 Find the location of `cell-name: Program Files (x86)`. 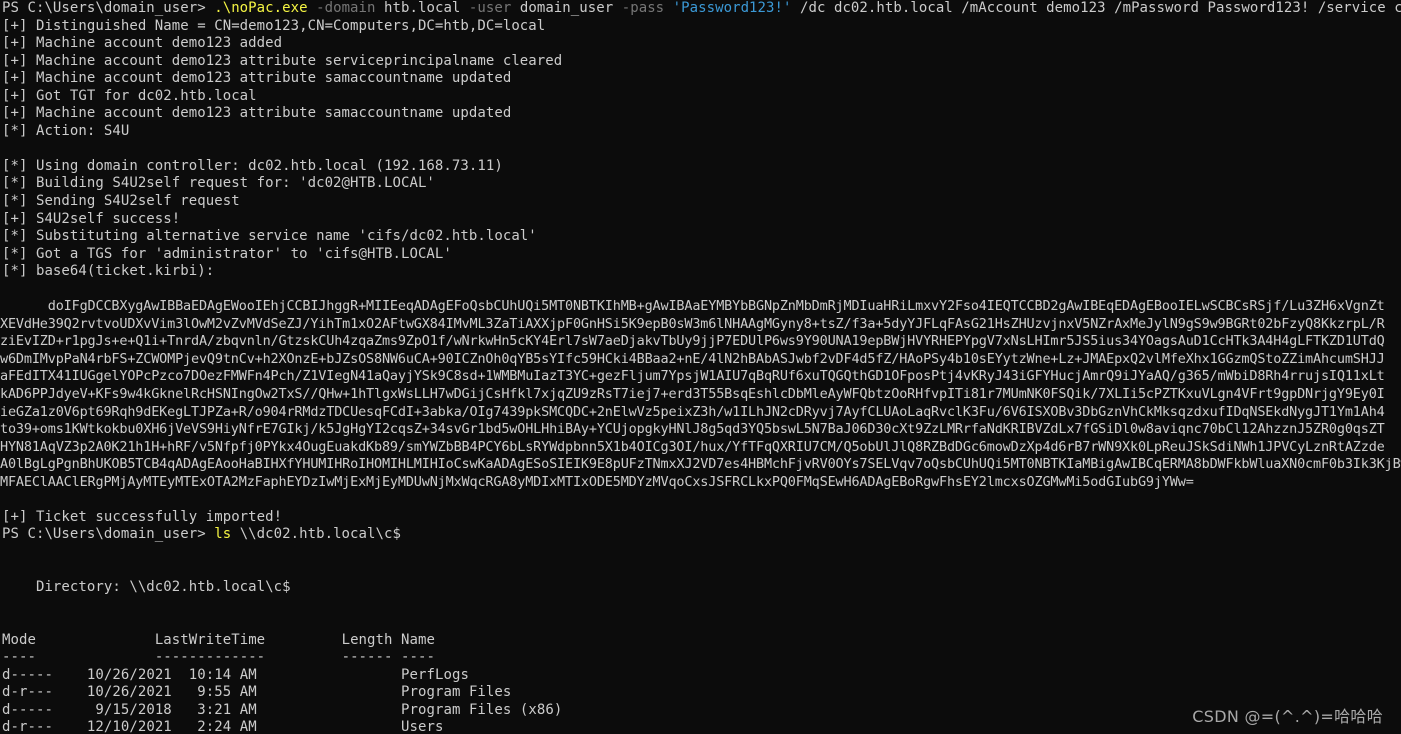

cell-name: Program Files (x86) is located at coordinates (482, 709).